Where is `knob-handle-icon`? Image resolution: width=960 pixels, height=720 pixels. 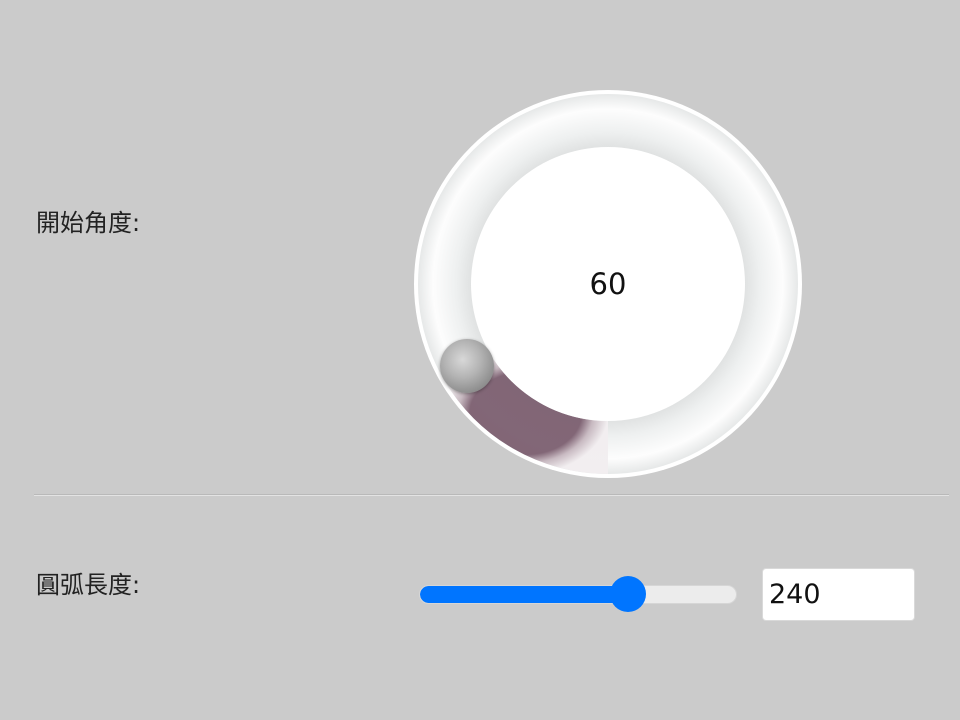 knob-handle-icon is located at coordinates (466, 365).